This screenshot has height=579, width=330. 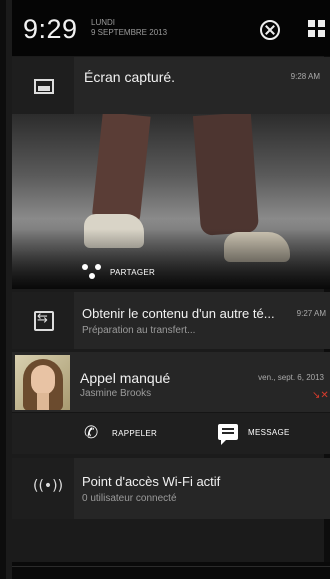 What do you see at coordinates (50, 29) in the screenshot?
I see `clock: 9:29` at bounding box center [50, 29].